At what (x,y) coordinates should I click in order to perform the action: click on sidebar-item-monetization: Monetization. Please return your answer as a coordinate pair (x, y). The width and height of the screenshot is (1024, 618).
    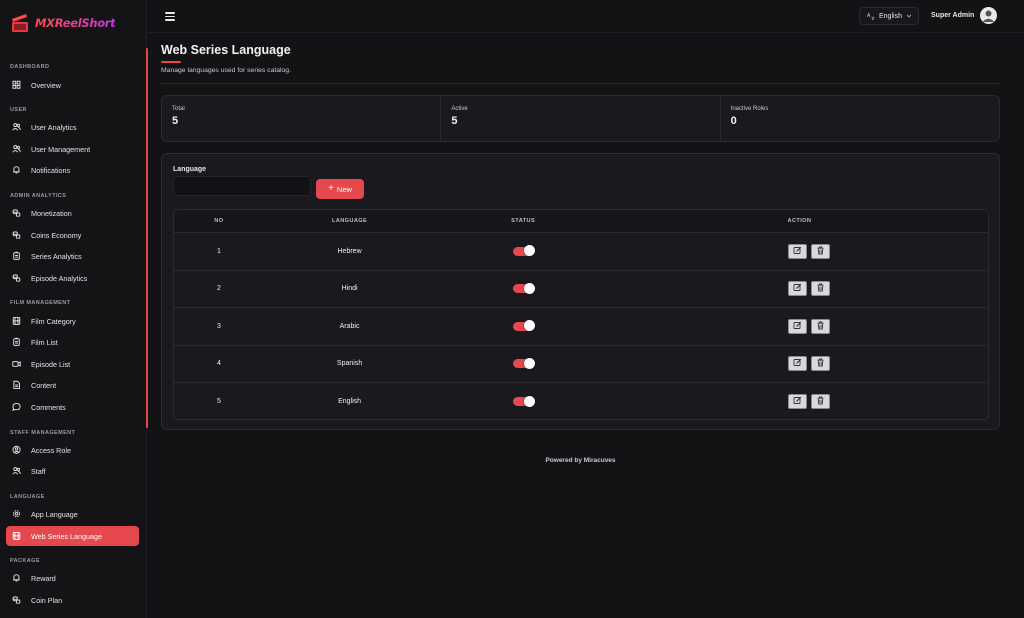
    Looking at the image, I should click on (72, 213).